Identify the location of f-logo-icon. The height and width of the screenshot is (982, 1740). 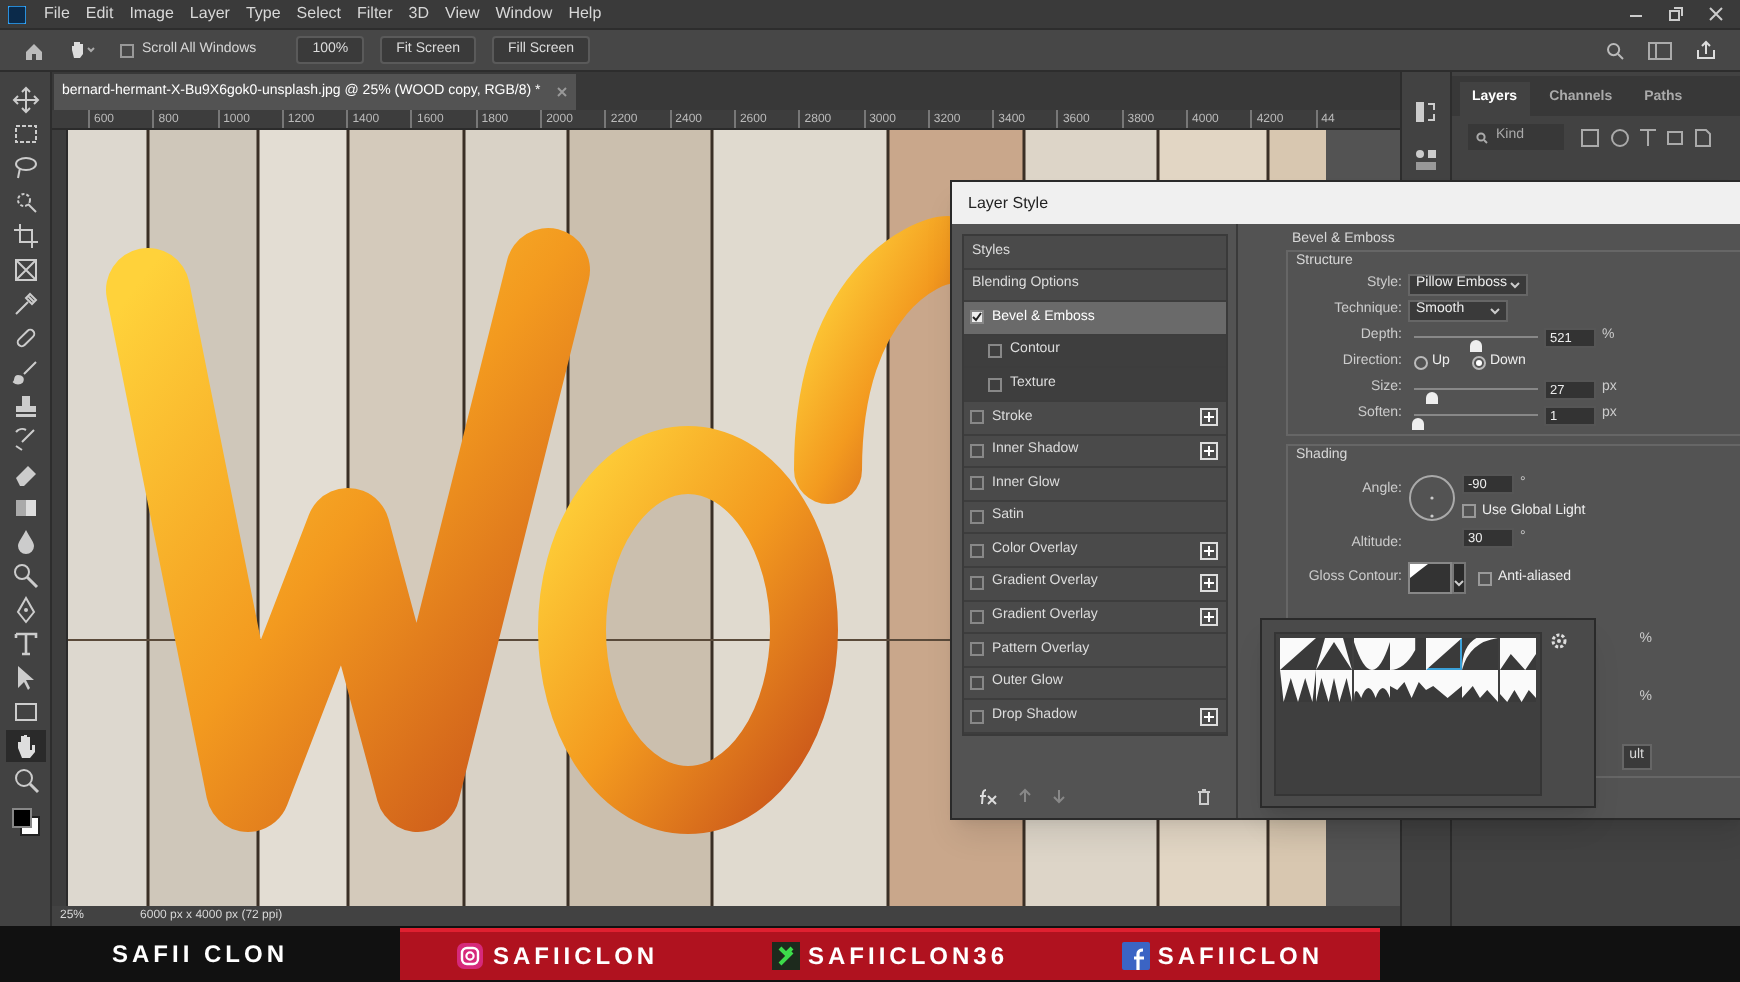
(1135, 956).